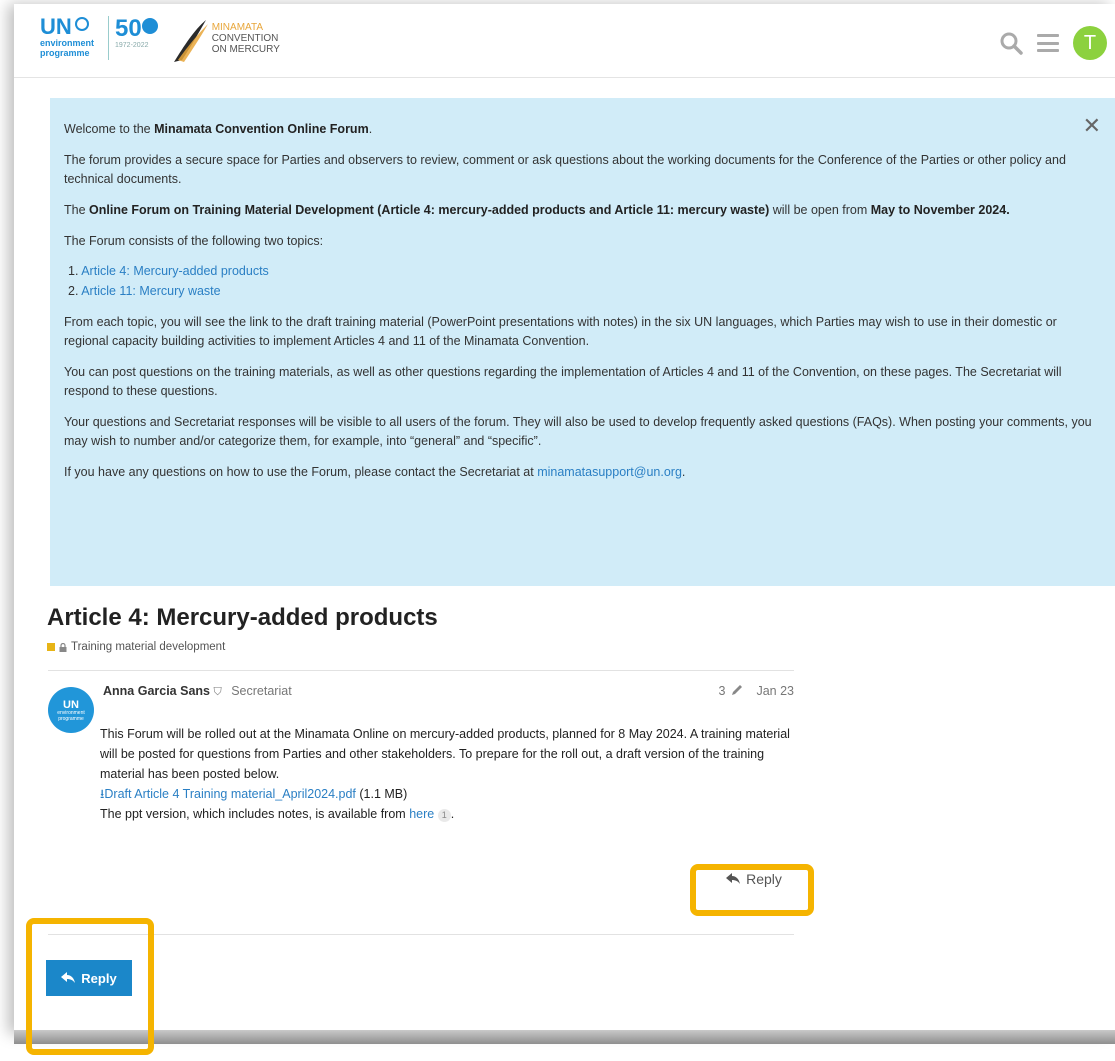 The height and width of the screenshot is (1061, 1115). What do you see at coordinates (381, 794) in the screenshot?
I see `attachment-size: (1.1 MB)` at bounding box center [381, 794].